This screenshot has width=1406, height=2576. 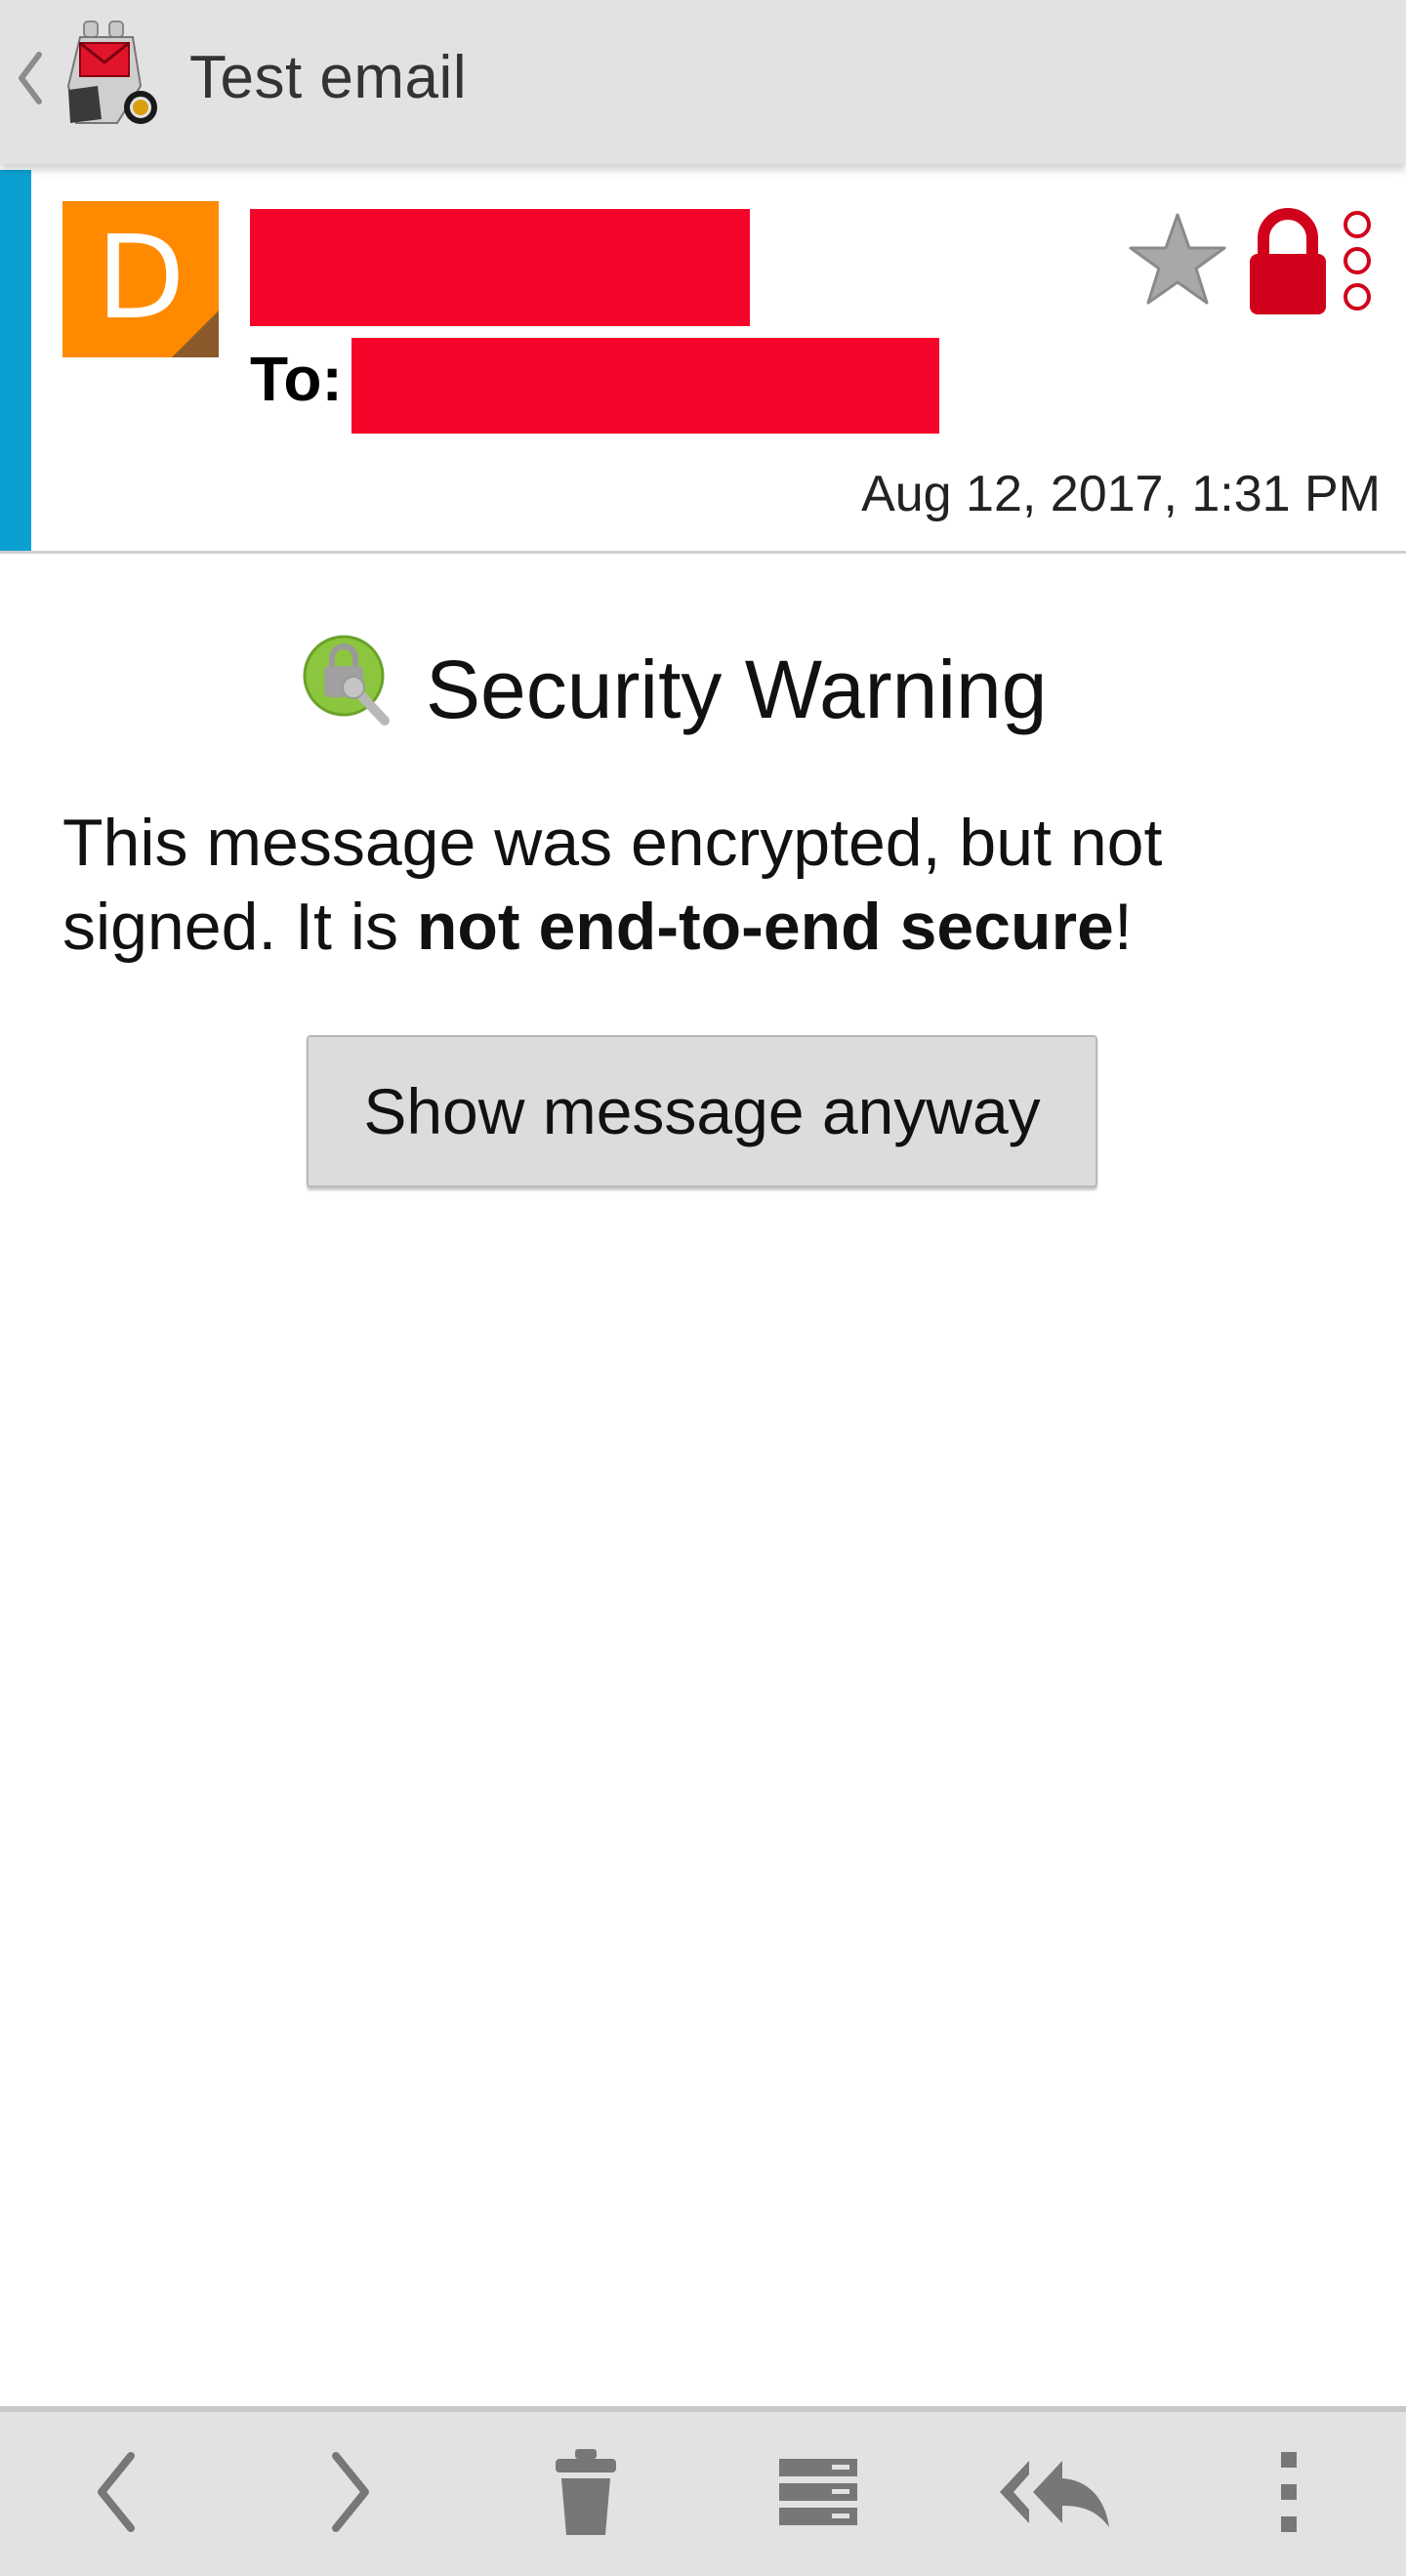 I want to click on app-logo-icon, so click(x=112, y=75).